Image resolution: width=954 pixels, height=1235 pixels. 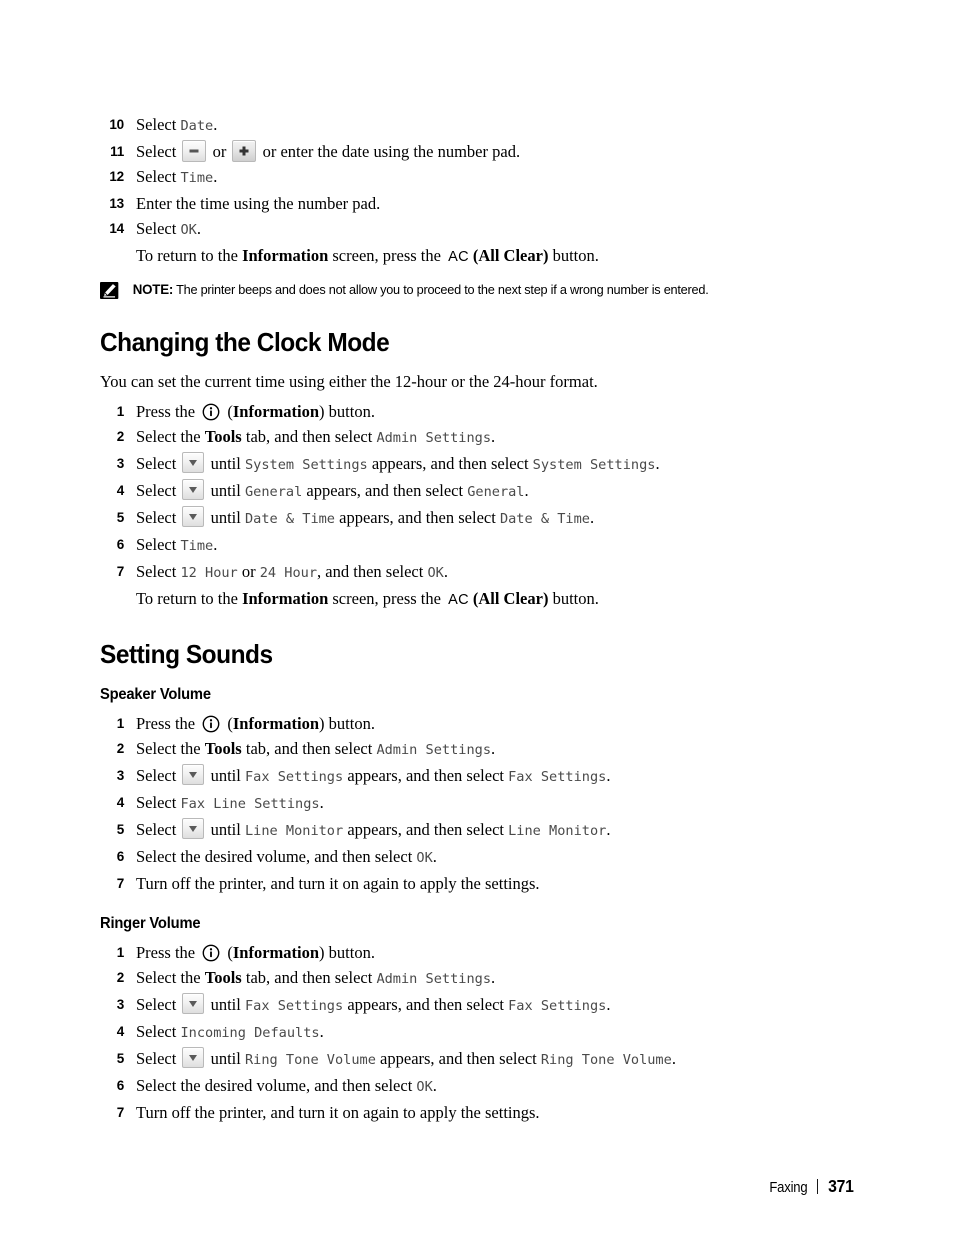 What do you see at coordinates (170, 748) in the screenshot?
I see `step-text-pre: Select the` at bounding box center [170, 748].